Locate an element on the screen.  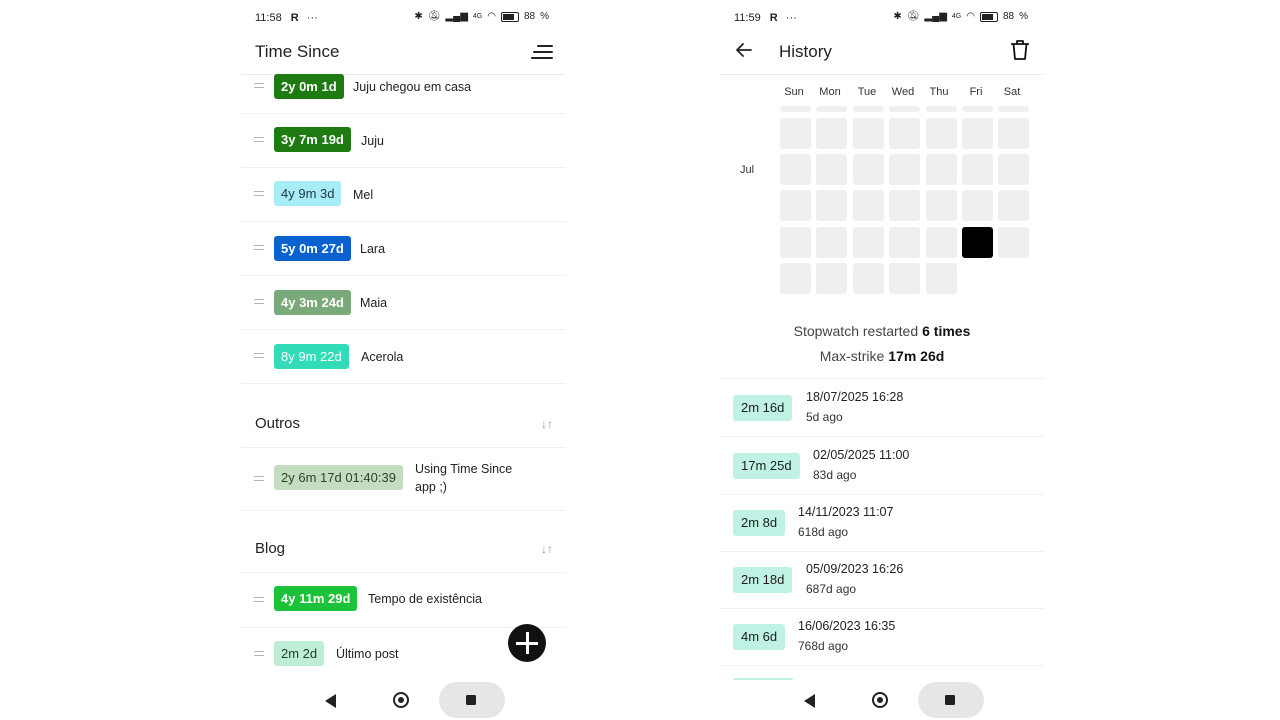
elapsed-badge: 2y 0m 1d is located at coordinates (309, 86).